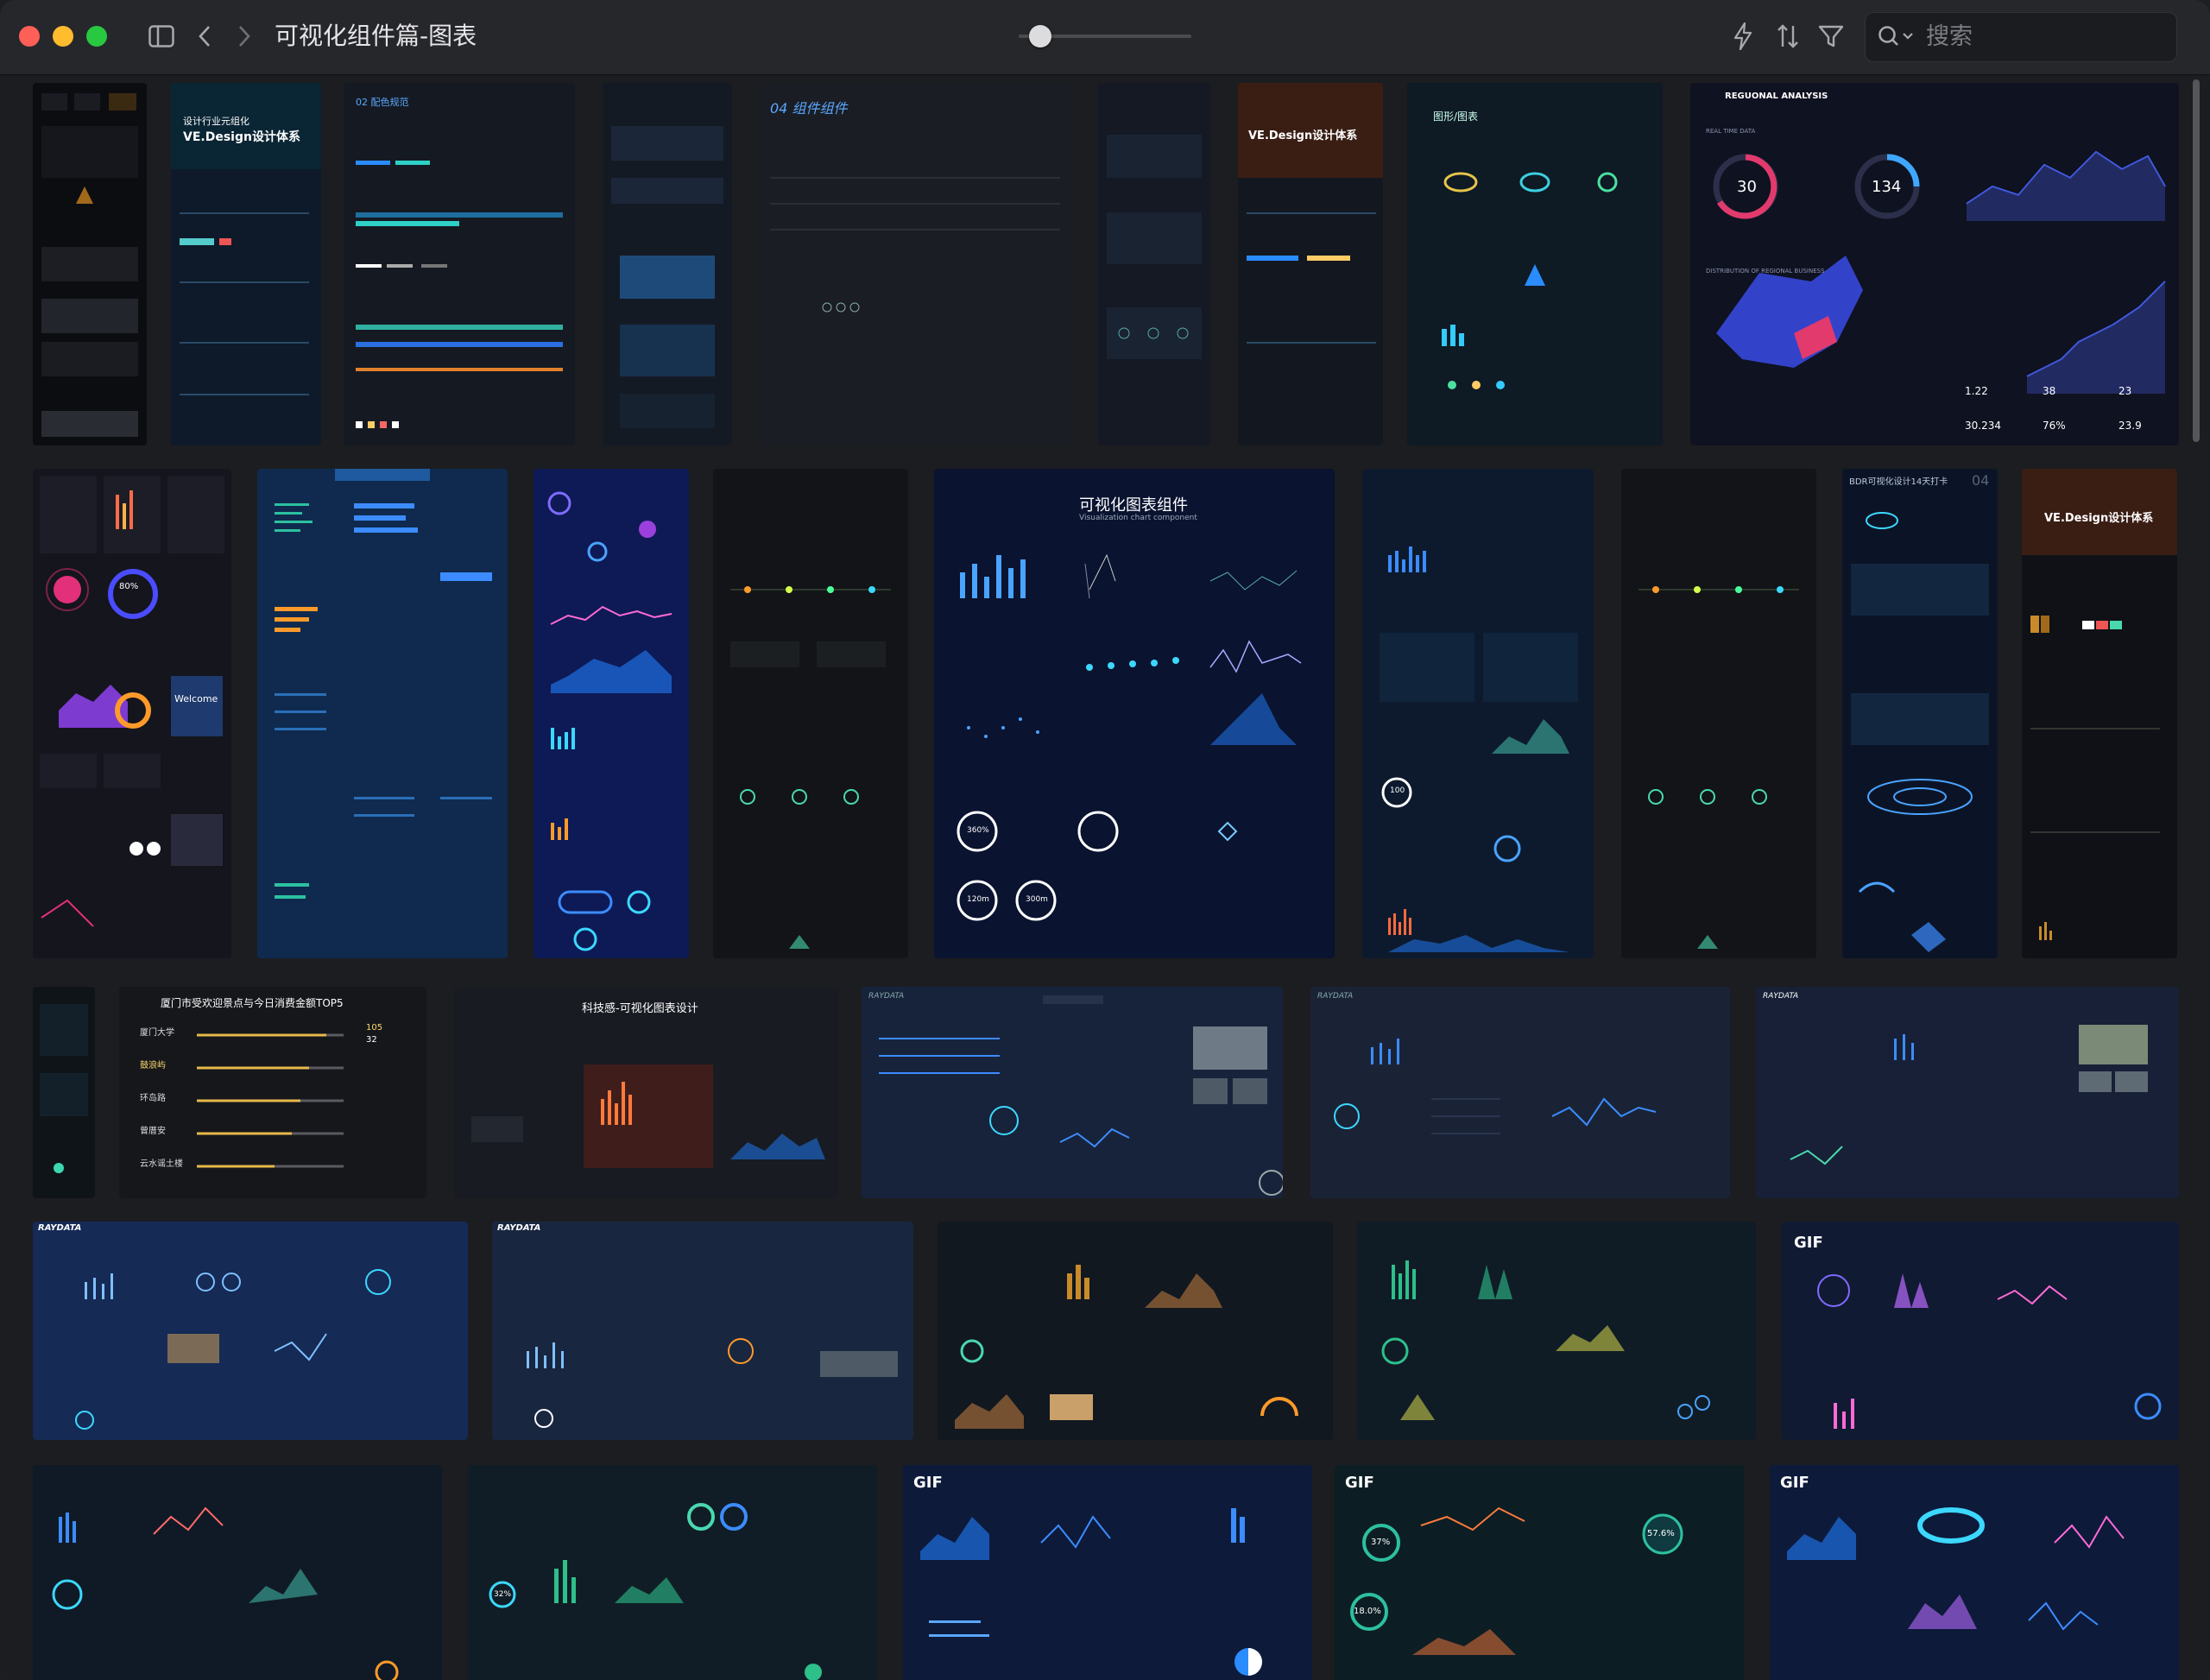 The image size is (2210, 1680). I want to click on thumbnail-31: 32%, so click(673, 1572).